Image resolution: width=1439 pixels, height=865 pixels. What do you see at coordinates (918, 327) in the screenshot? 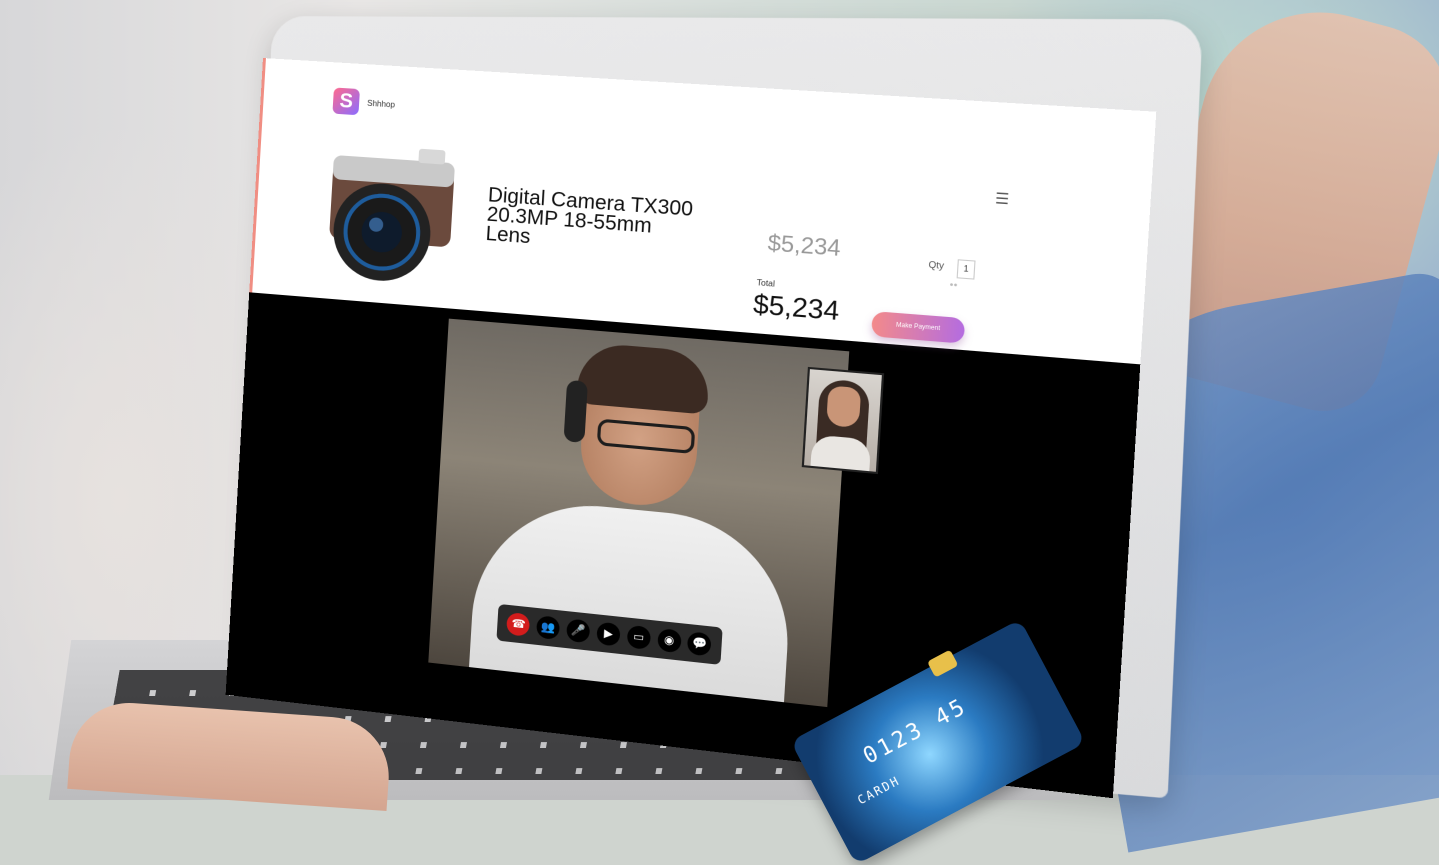
I see `make-payment-button: Make Payment` at bounding box center [918, 327].